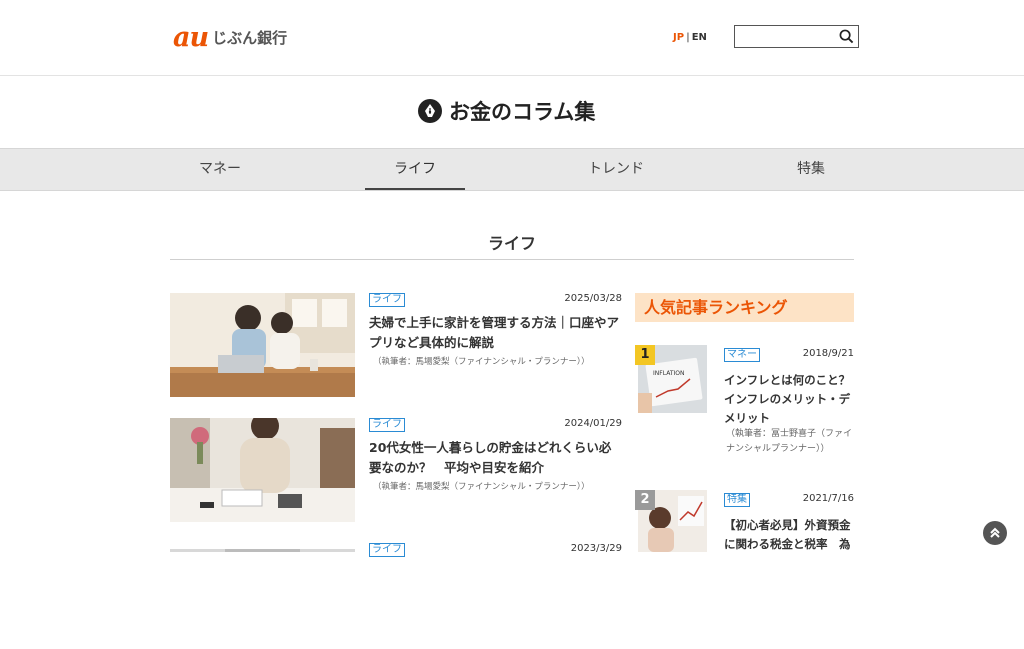 Image resolution: width=1024 pixels, height=649 pixels. Describe the element at coordinates (737, 500) in the screenshot. I see `category-tag: 特集` at that location.